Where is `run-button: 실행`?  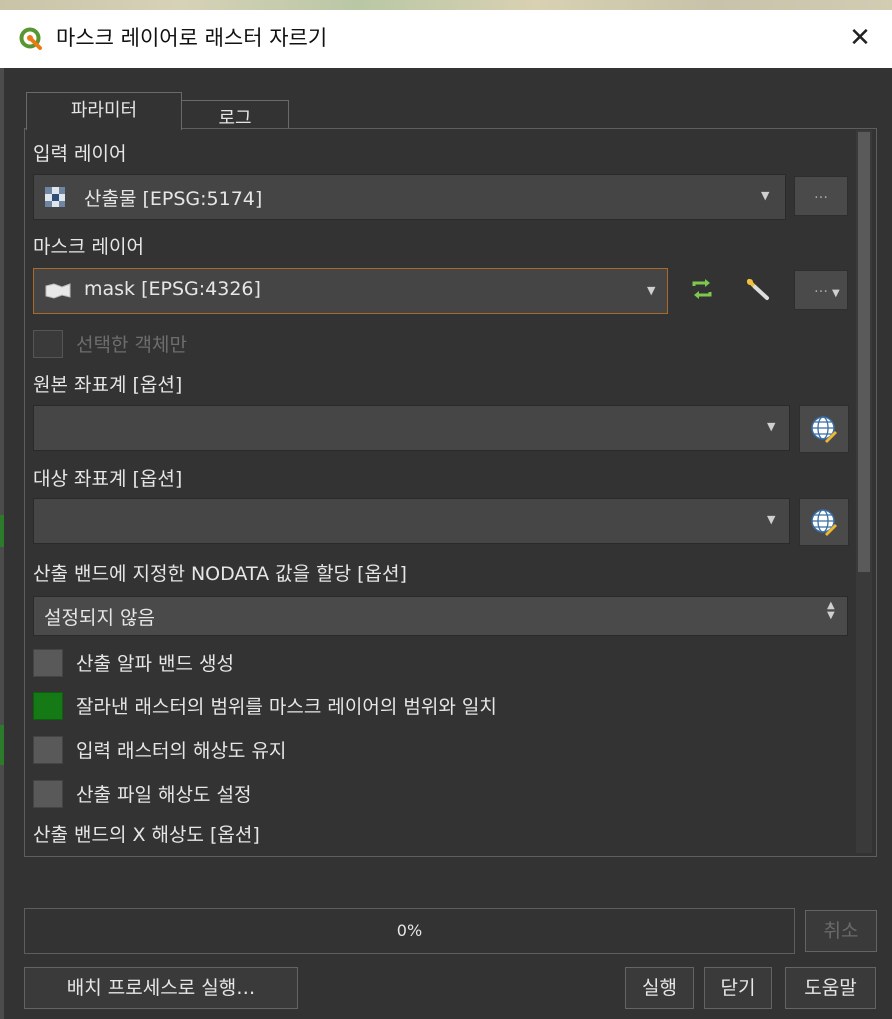 run-button: 실행 is located at coordinates (659, 988).